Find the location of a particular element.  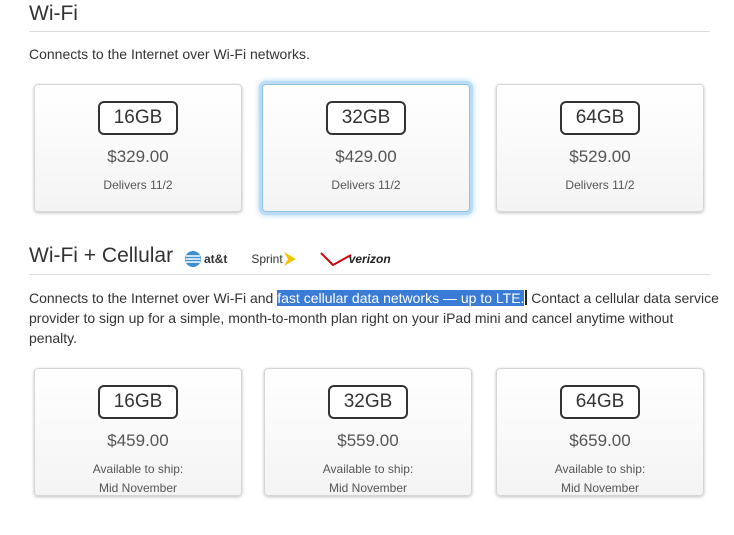

att-globe-icon is located at coordinates (193, 259).